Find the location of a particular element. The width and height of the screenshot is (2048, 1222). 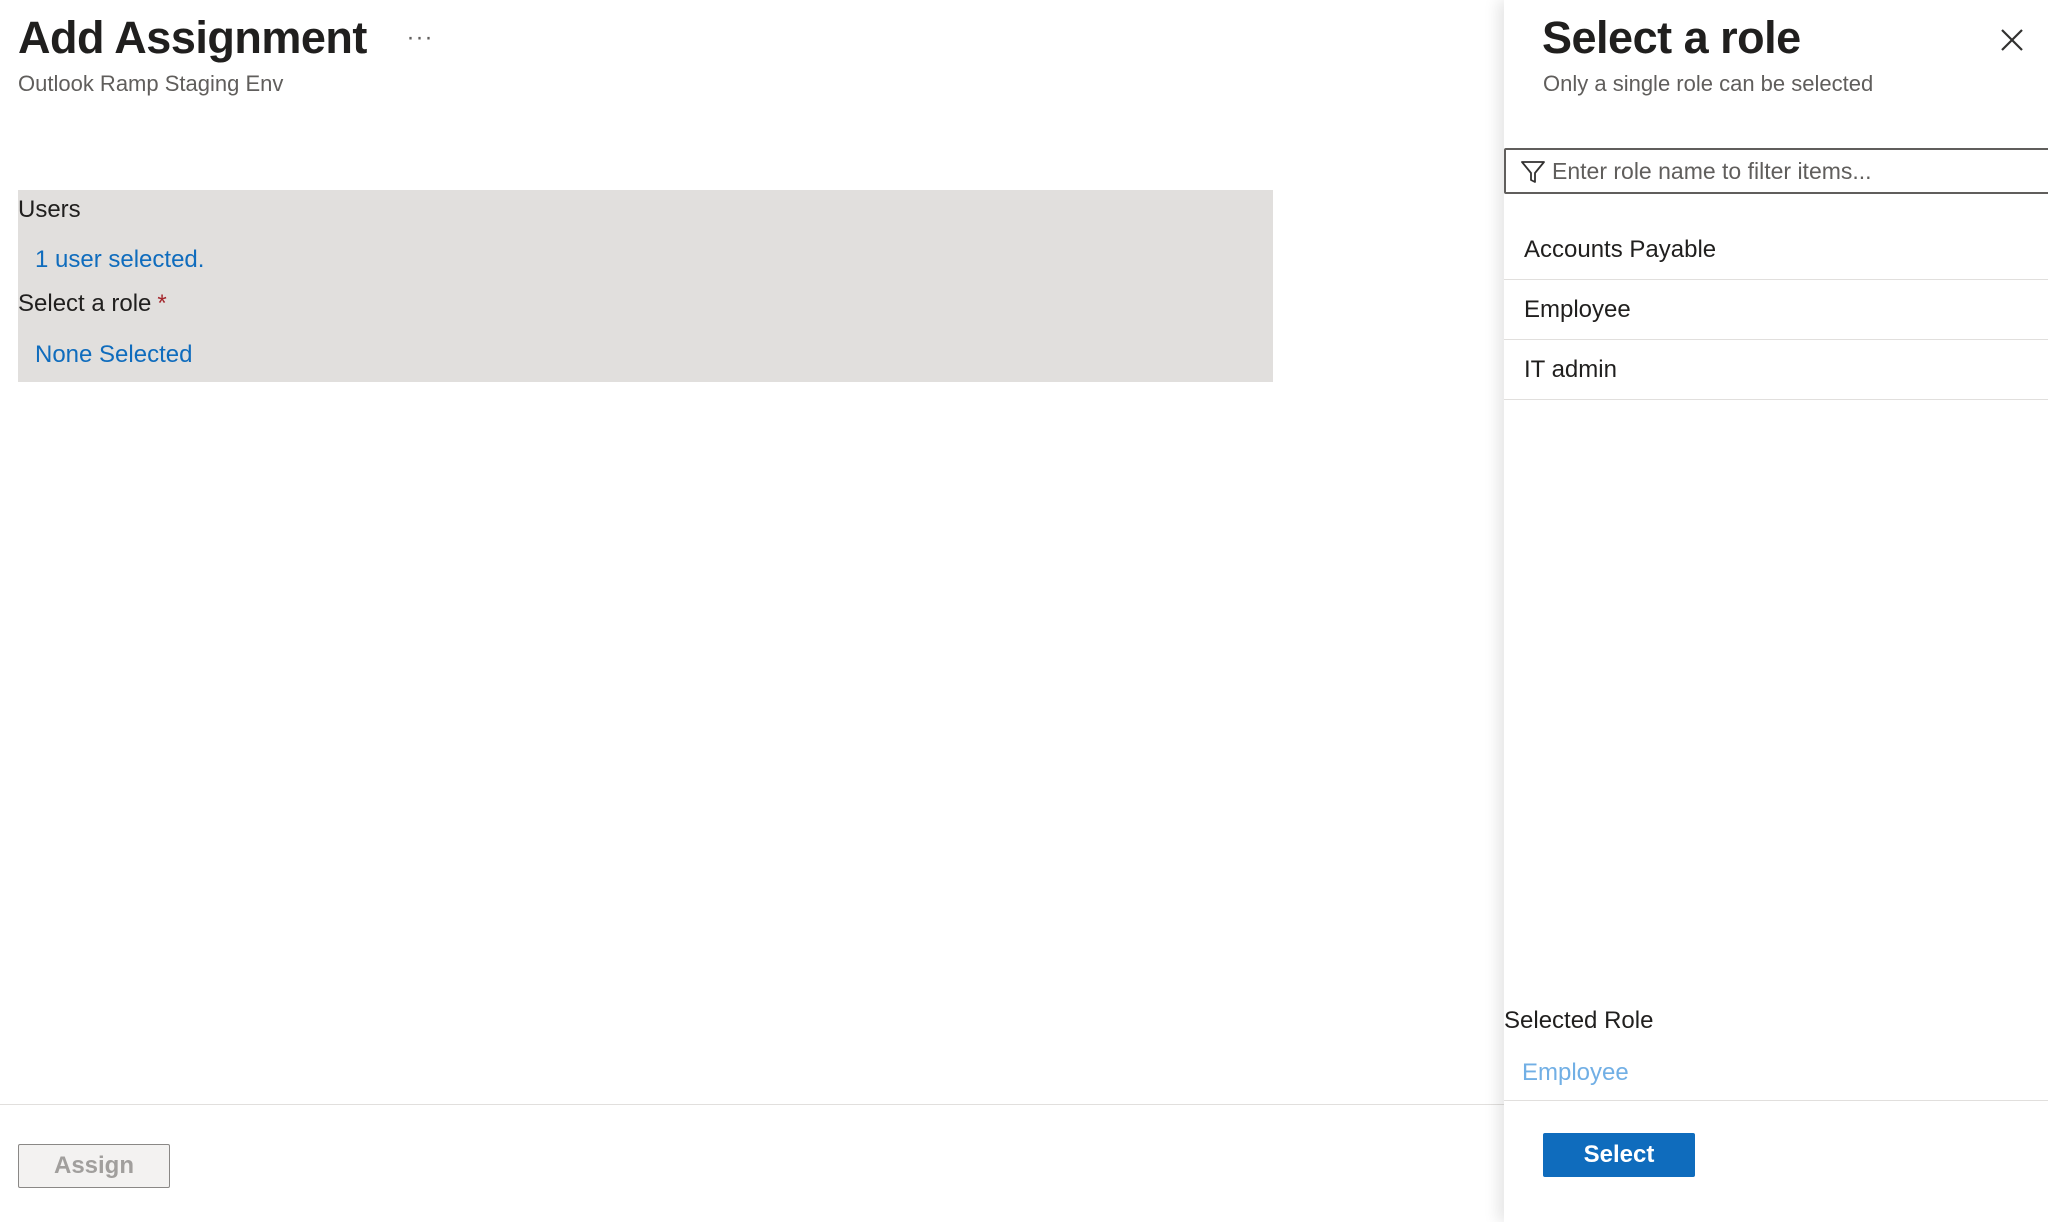

select-button: Select is located at coordinates (1619, 1155).